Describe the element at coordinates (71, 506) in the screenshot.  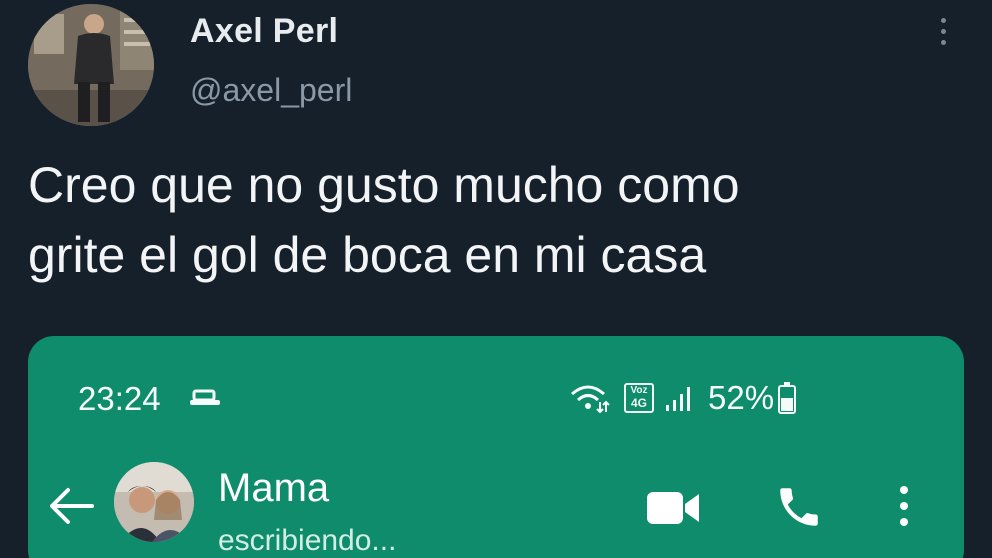
I see `back-arrow-icon` at that location.